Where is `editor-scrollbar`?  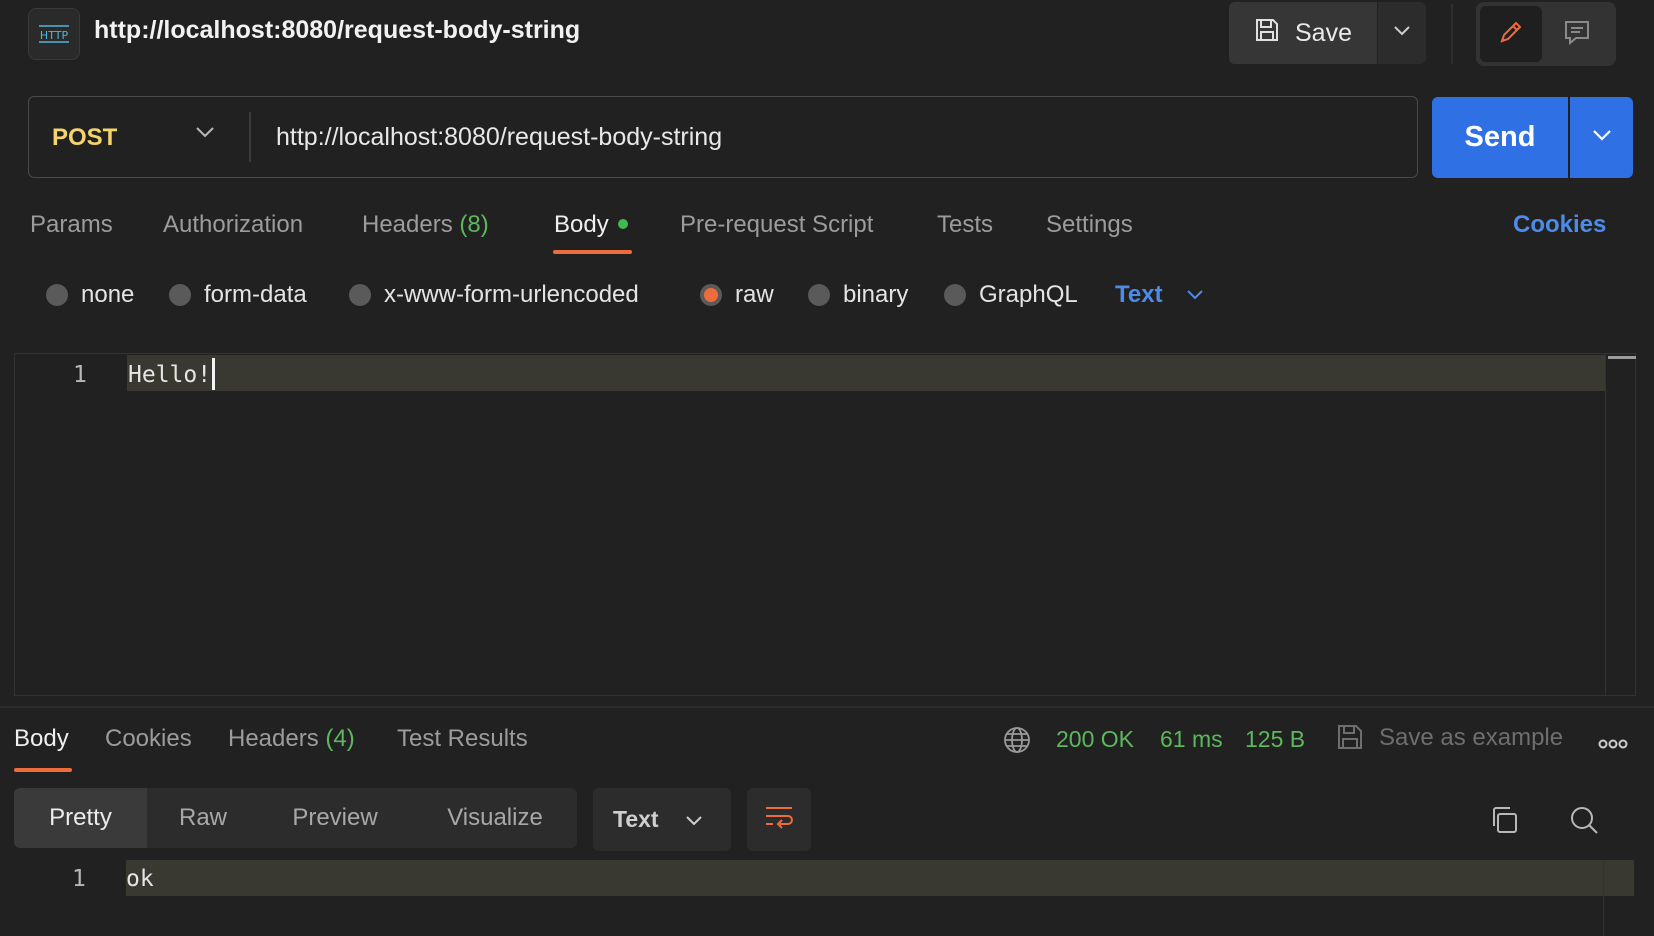
editor-scrollbar is located at coordinates (1620, 524).